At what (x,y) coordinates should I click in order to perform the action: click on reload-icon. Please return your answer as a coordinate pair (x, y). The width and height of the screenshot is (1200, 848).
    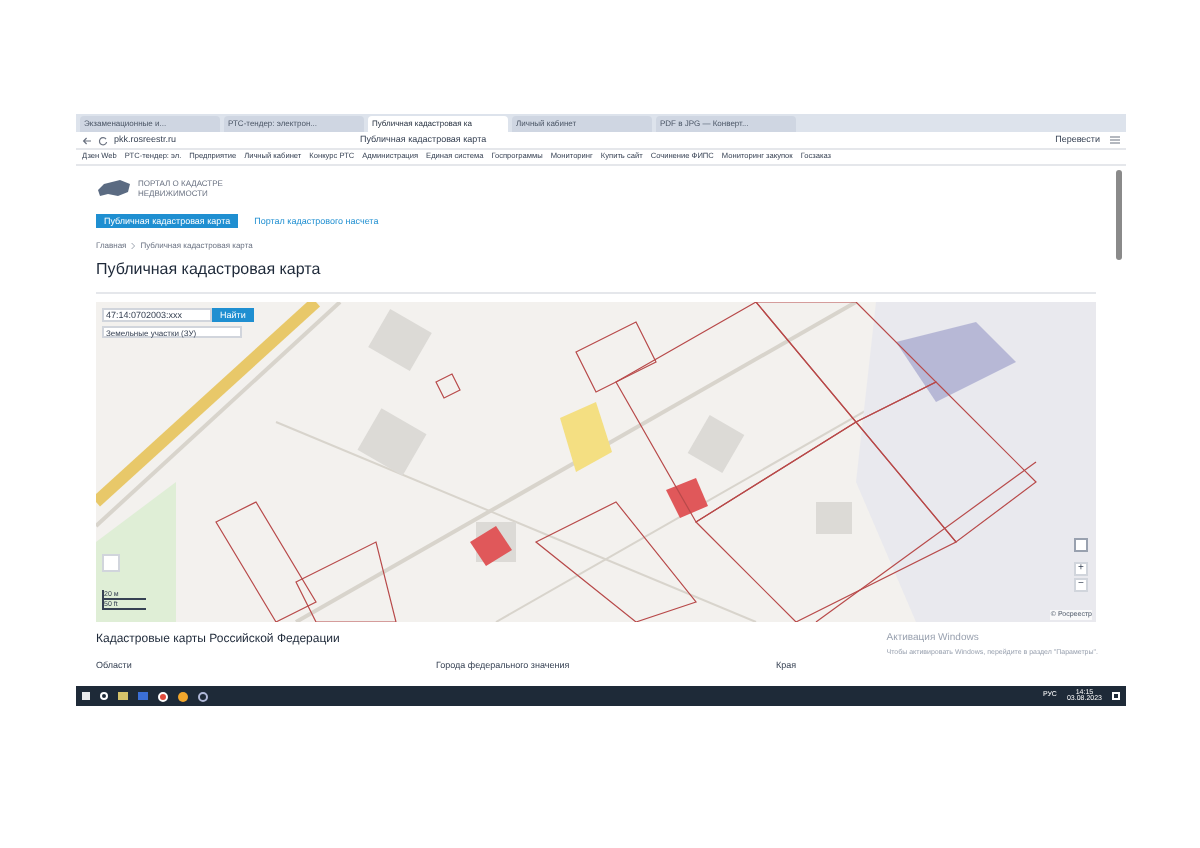
    Looking at the image, I should click on (103, 140).